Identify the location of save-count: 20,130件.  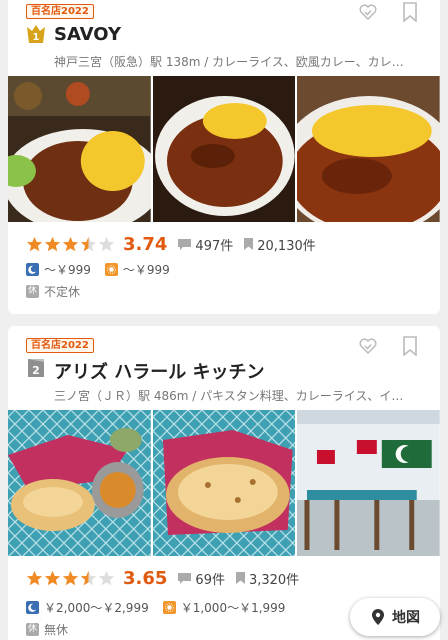
(279, 244).